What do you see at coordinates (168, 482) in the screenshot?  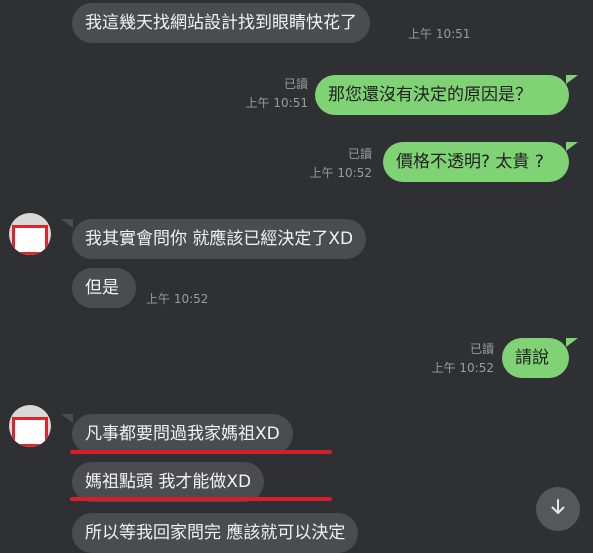 I see `message-bubble-incoming: 媽祖點頭 我才能做XD` at bounding box center [168, 482].